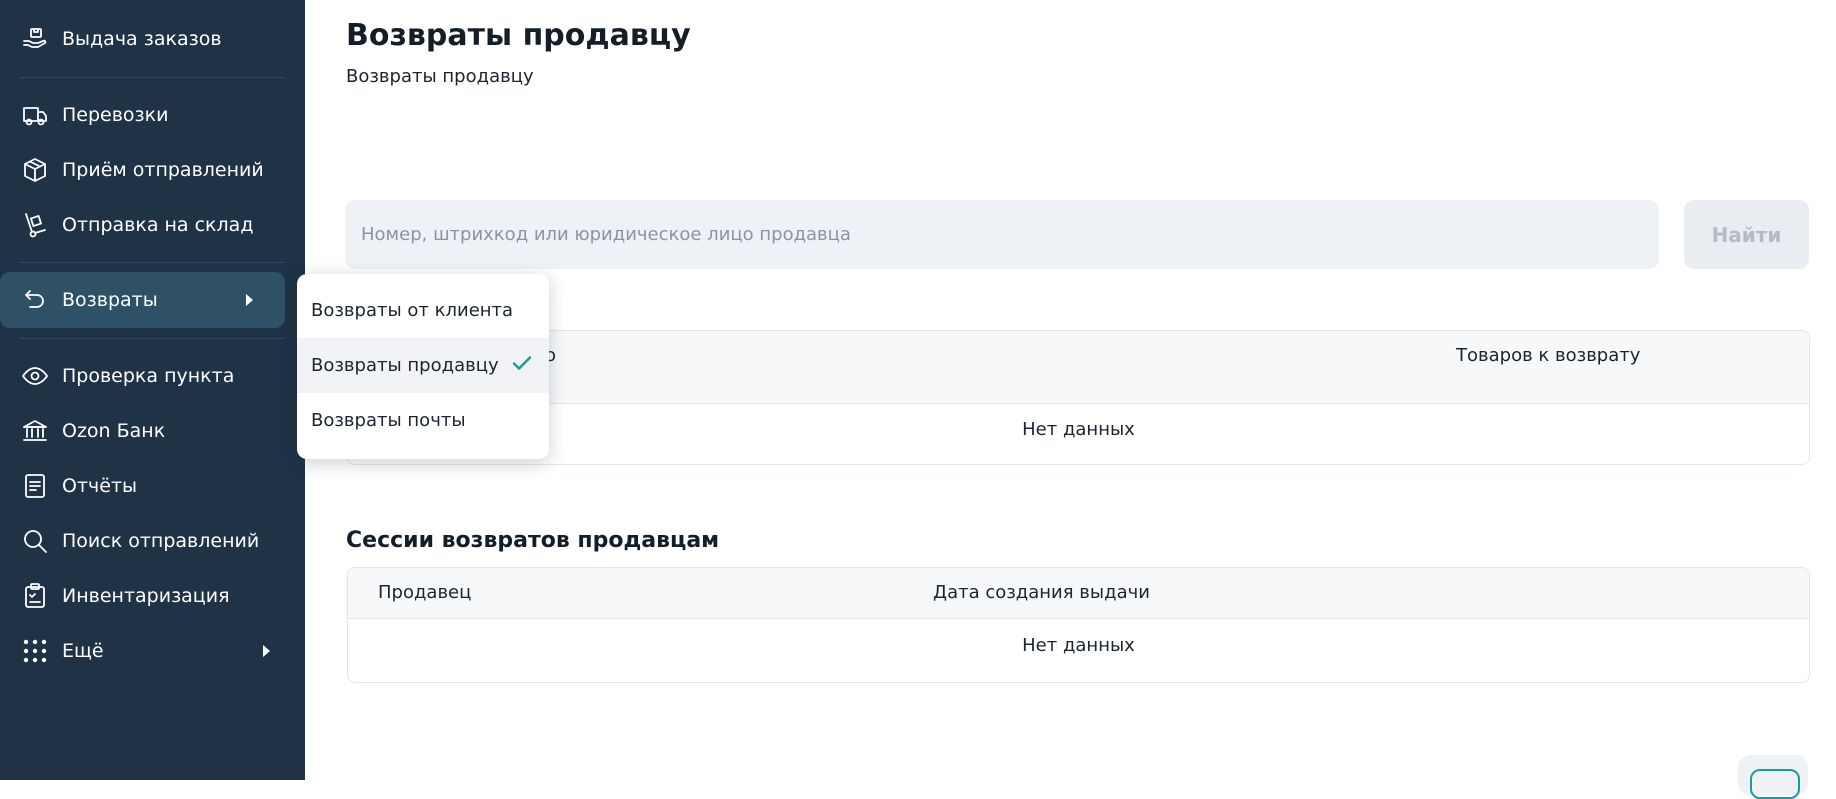 This screenshot has height=799, width=1836. I want to click on sidebar-item-send-to-warehouse: Отправка на склад, so click(152, 224).